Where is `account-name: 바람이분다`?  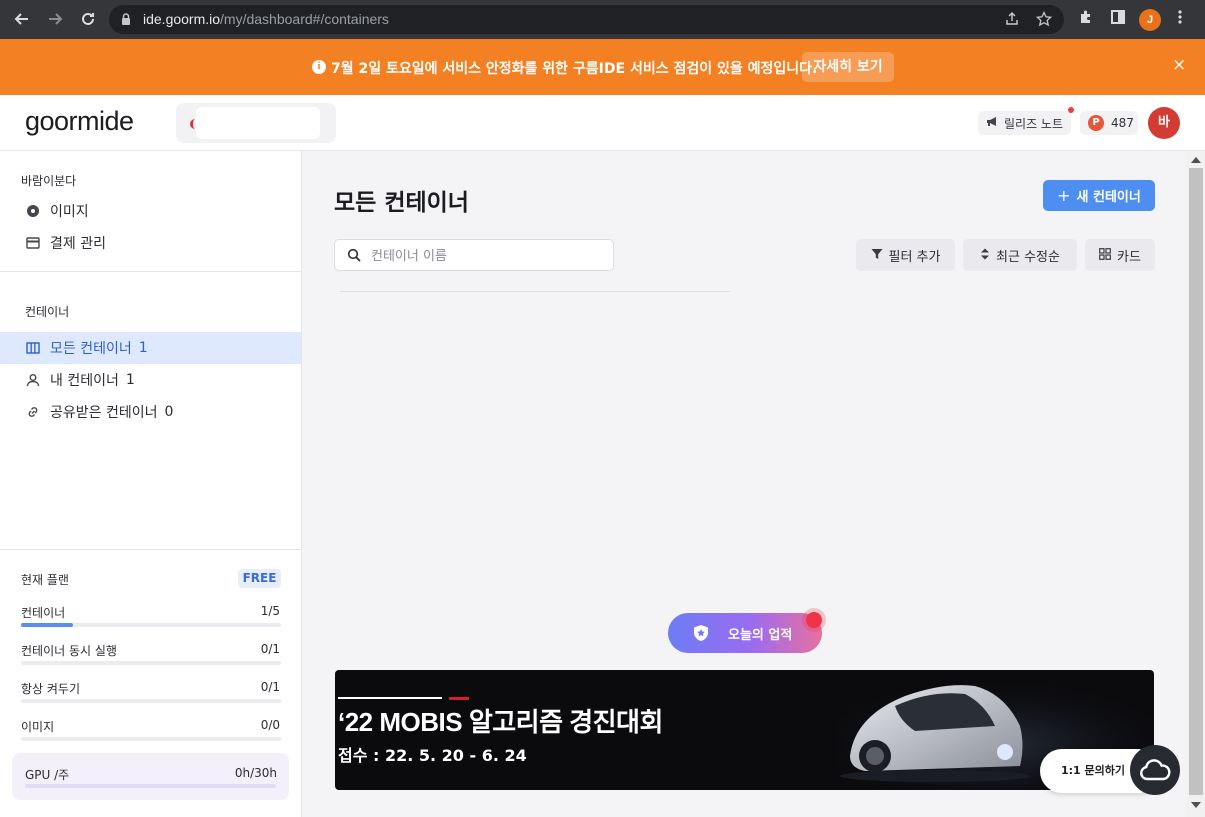 account-name: 바람이분다 is located at coordinates (49, 181).